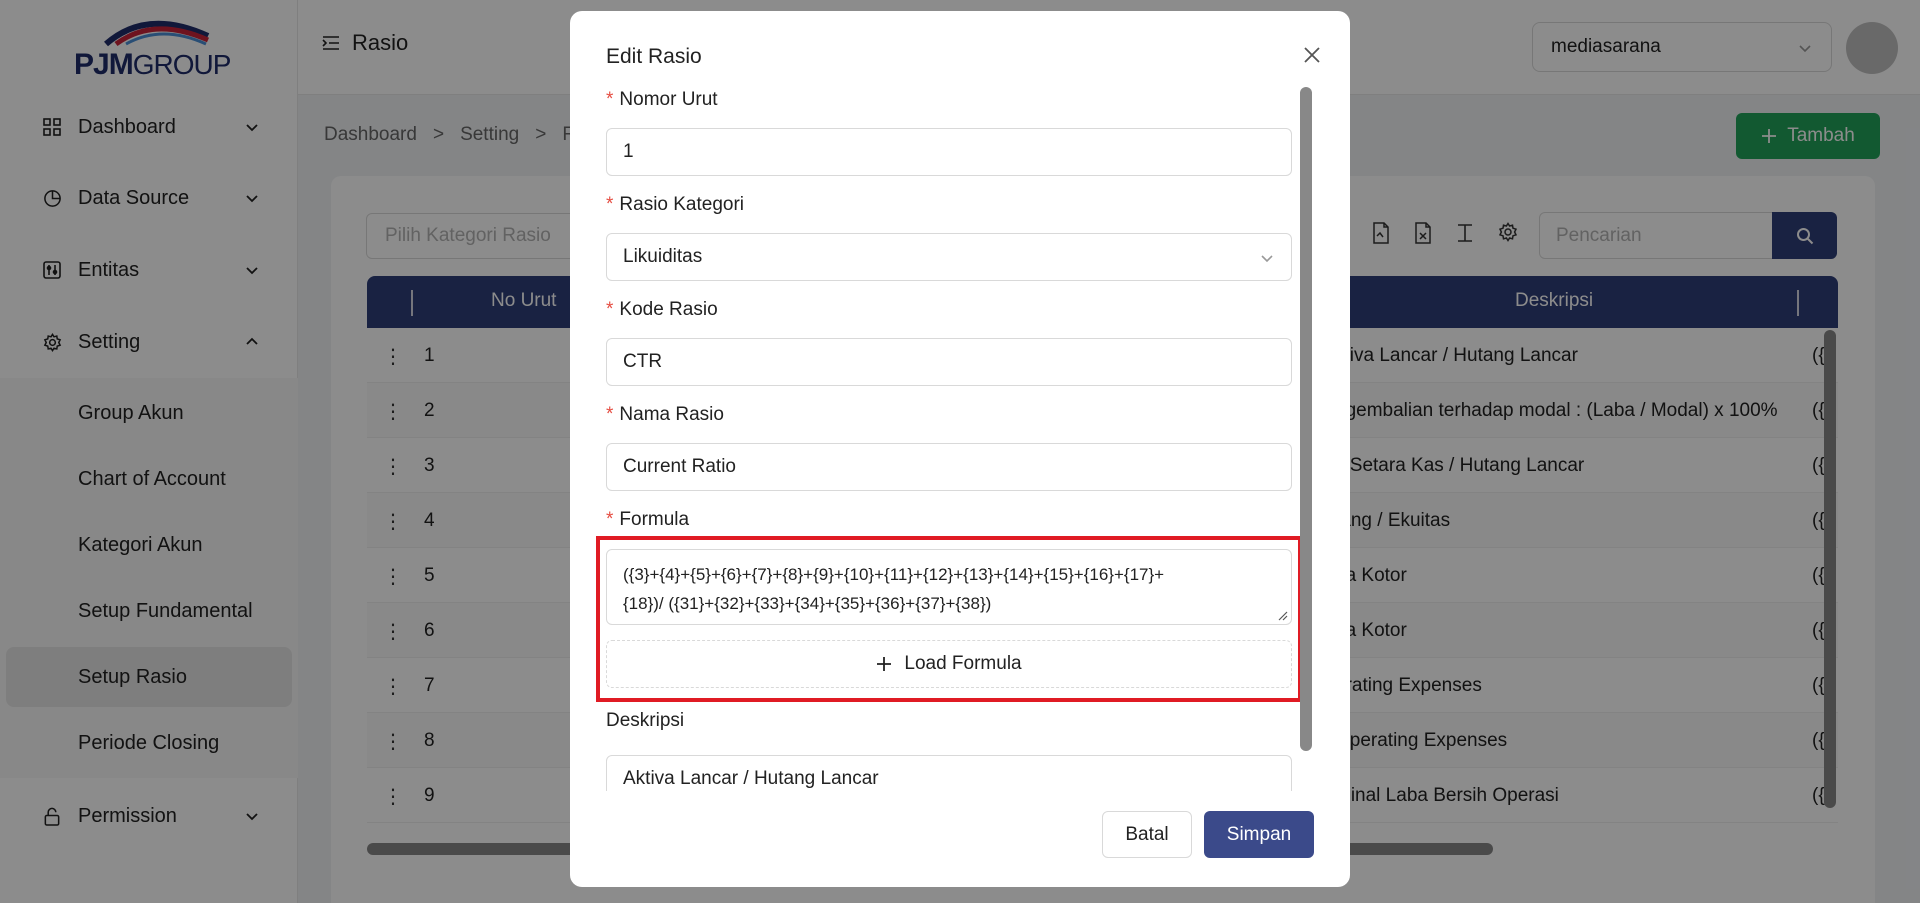 This screenshot has height=903, width=1920. I want to click on save-button: Simpan, so click(1259, 834).